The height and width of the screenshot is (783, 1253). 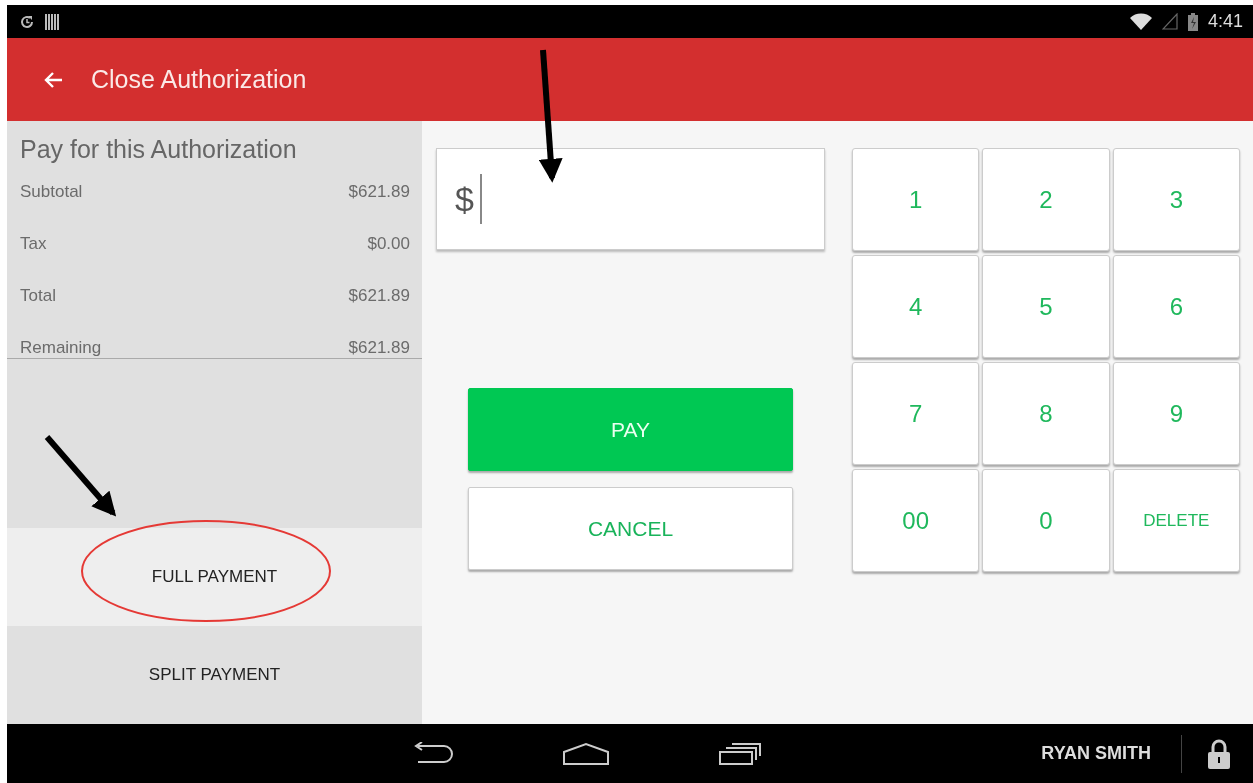 What do you see at coordinates (1219, 753) in the screenshot?
I see `lock-icon` at bounding box center [1219, 753].